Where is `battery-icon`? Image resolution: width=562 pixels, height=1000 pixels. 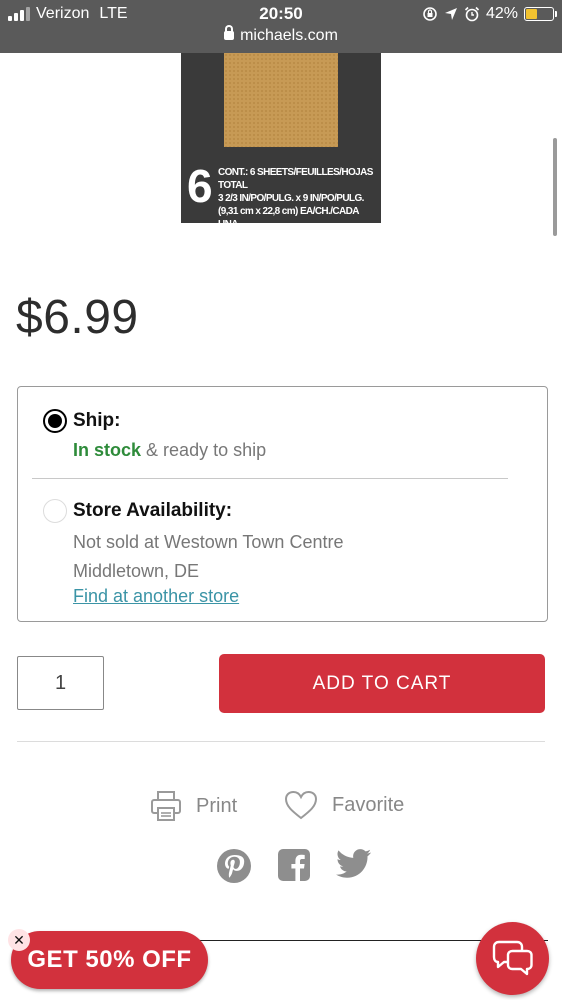 battery-icon is located at coordinates (540, 14).